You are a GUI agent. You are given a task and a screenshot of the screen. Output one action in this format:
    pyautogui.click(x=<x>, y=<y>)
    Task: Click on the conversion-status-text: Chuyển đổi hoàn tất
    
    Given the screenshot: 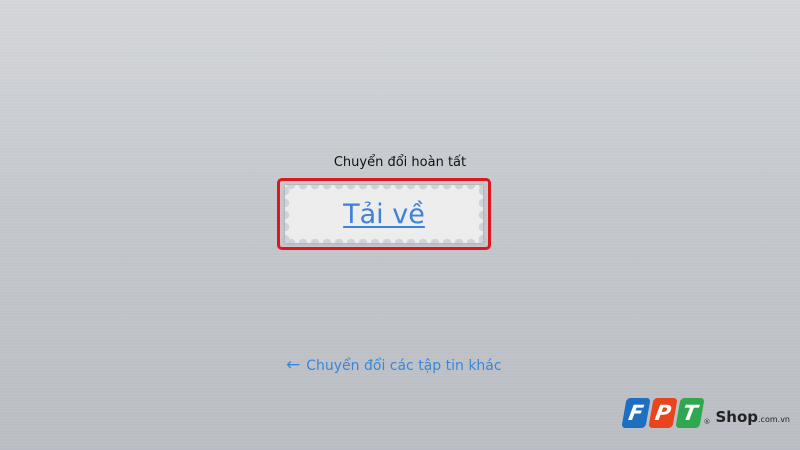 What is the action you would take?
    pyautogui.click(x=400, y=162)
    